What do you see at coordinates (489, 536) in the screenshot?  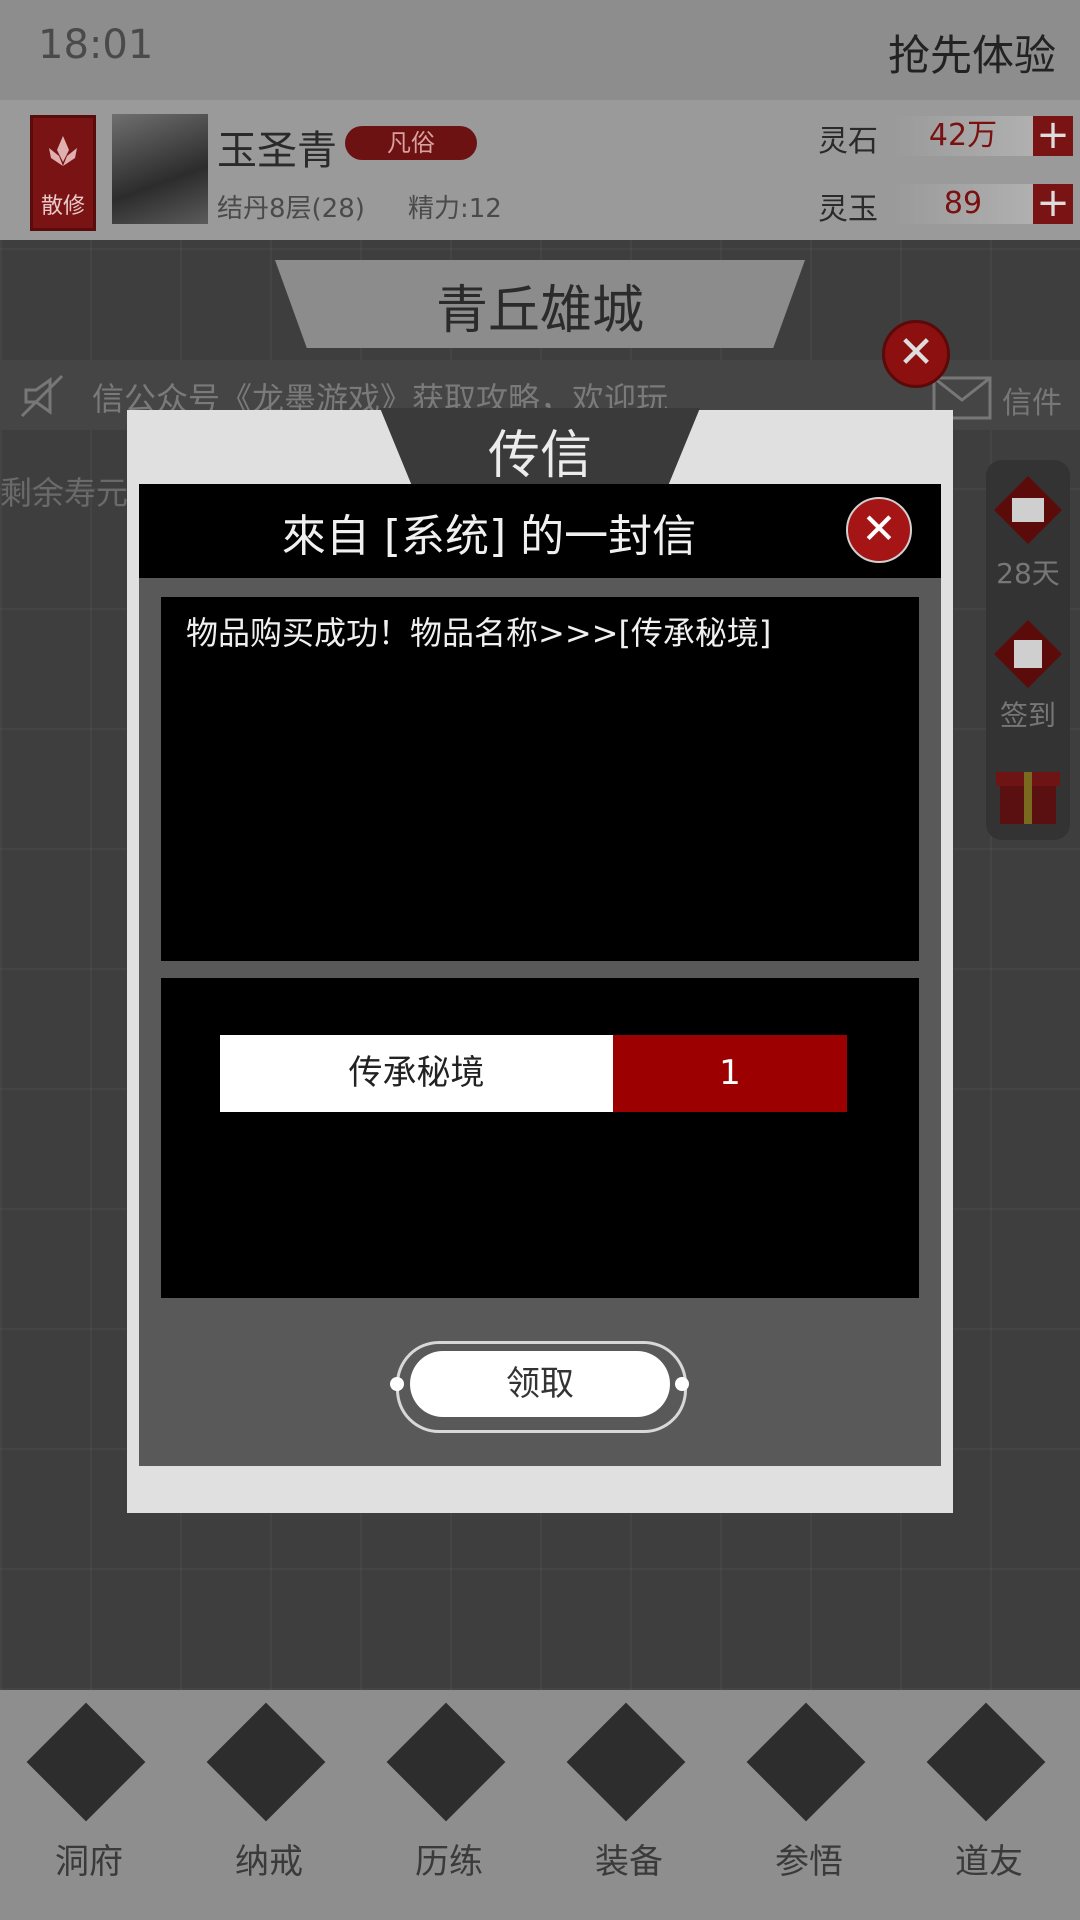 I see `letter-header-text: 來自 [系统] 的一封信` at bounding box center [489, 536].